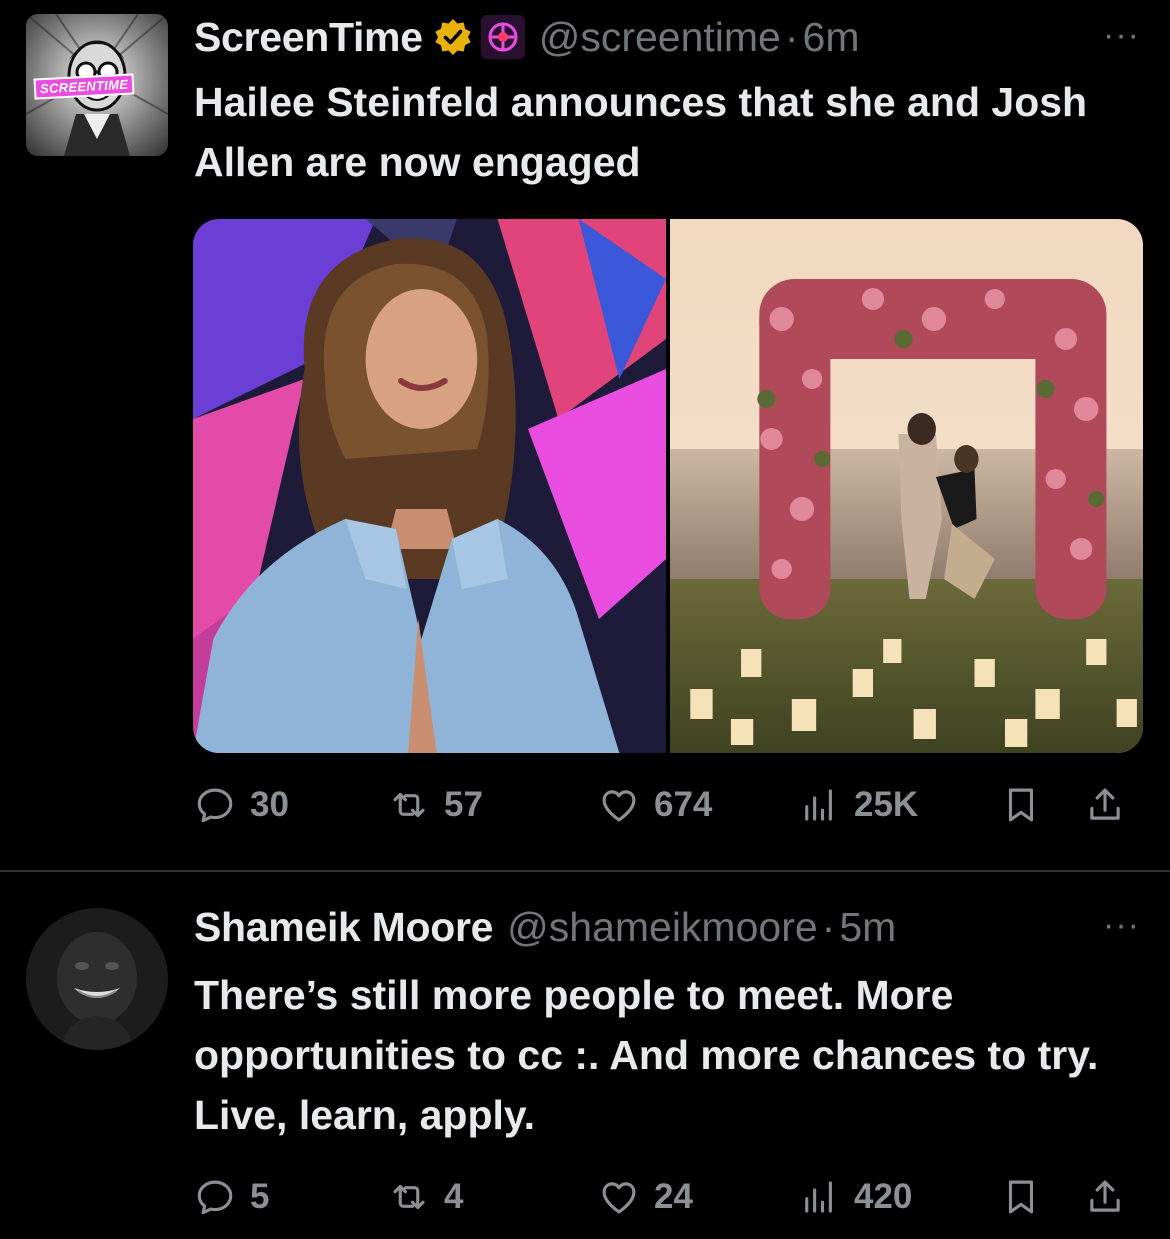 This screenshot has height=1239, width=1170. I want to click on user-handle: @shameikmoore, so click(662, 927).